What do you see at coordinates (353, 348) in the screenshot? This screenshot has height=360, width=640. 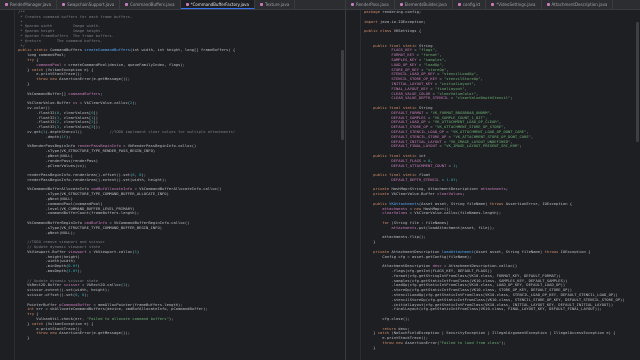 I see `line-number` at bounding box center [353, 348].